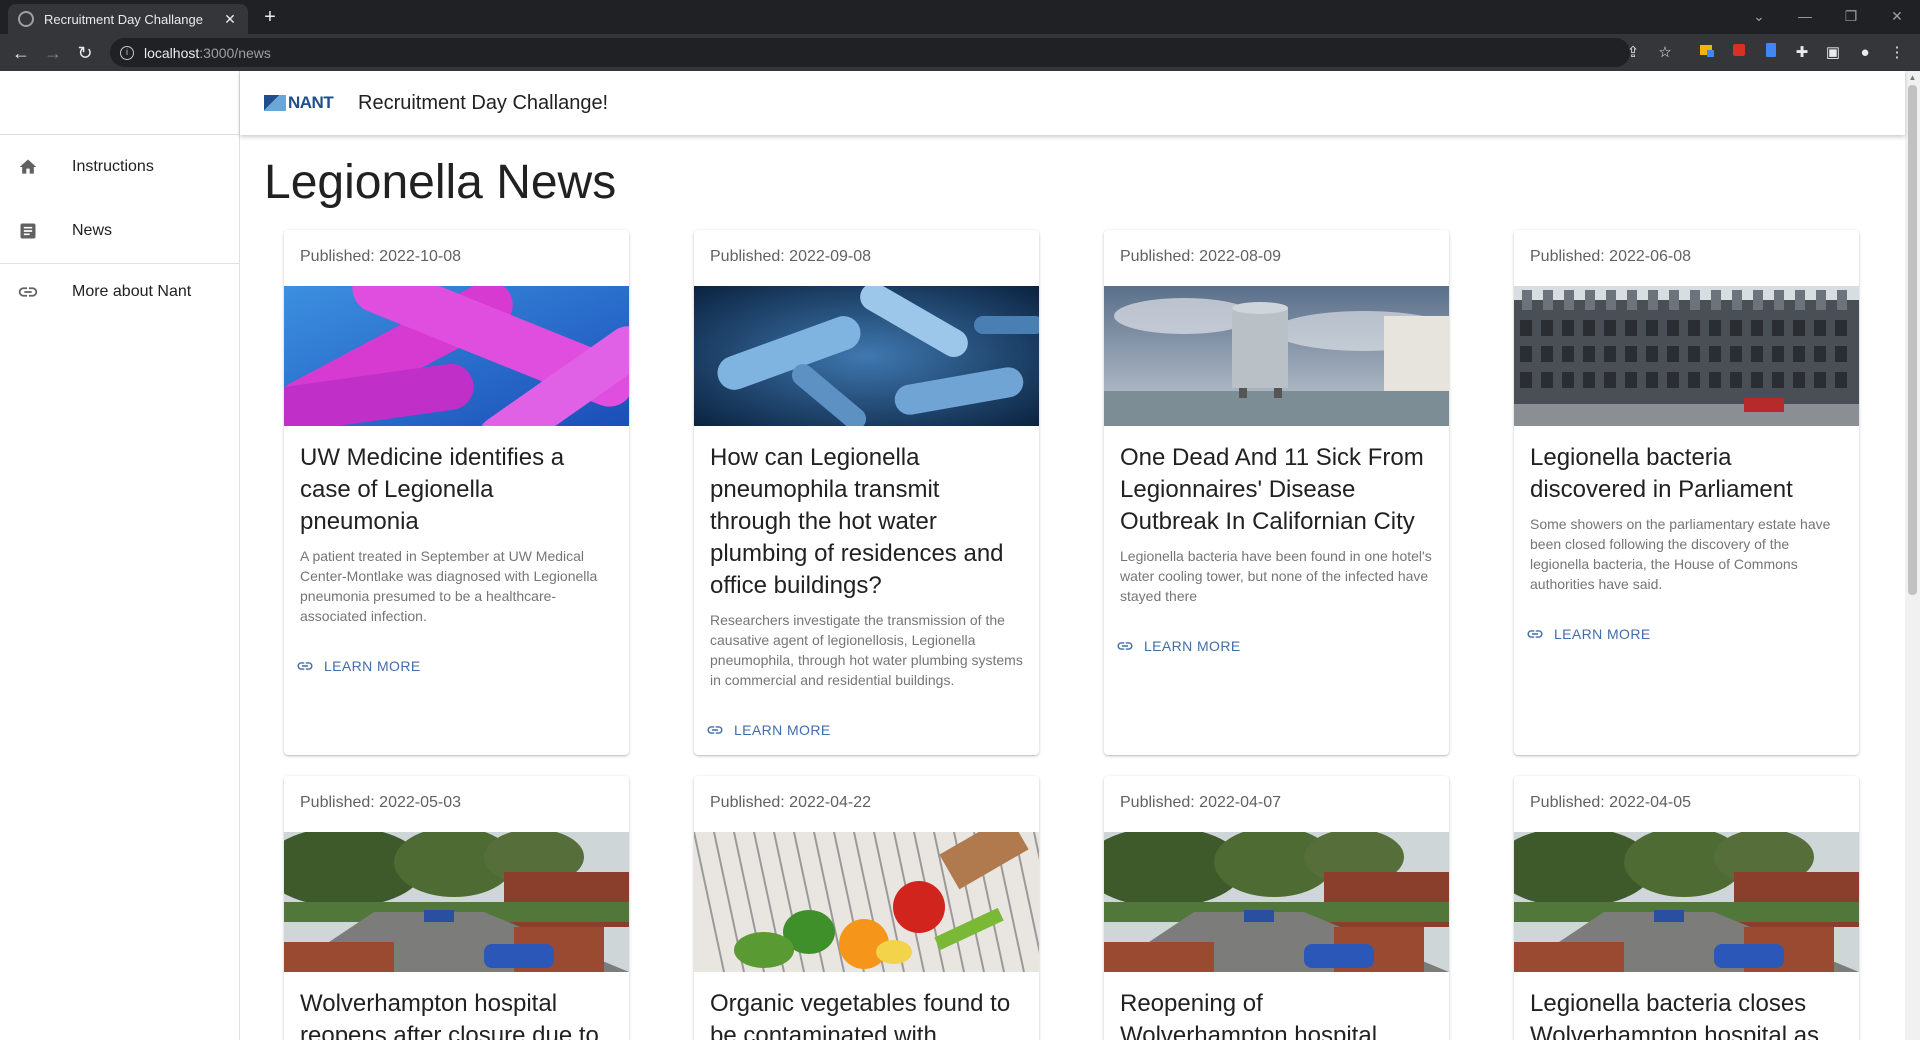 This screenshot has width=1920, height=1040. What do you see at coordinates (1759, 16) in the screenshot?
I see `tab-search-button: ⌄` at bounding box center [1759, 16].